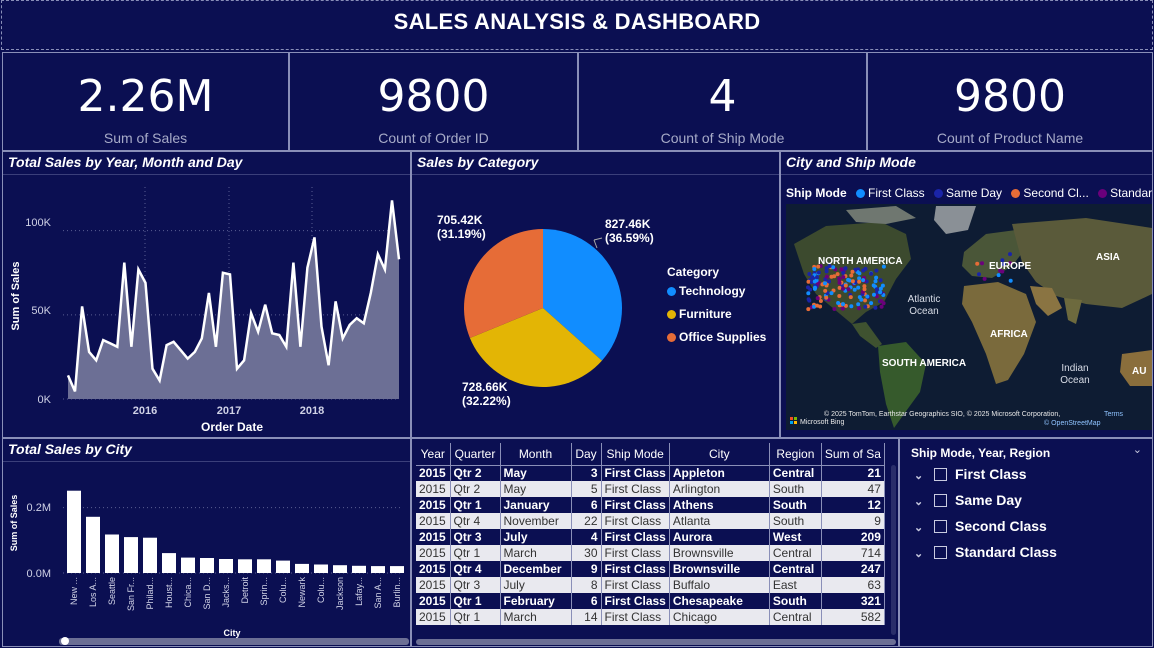 The width and height of the screenshot is (1154, 648). Describe the element at coordinates (890, 193) in the screenshot. I see `map-legend-first-class: First Class` at that location.